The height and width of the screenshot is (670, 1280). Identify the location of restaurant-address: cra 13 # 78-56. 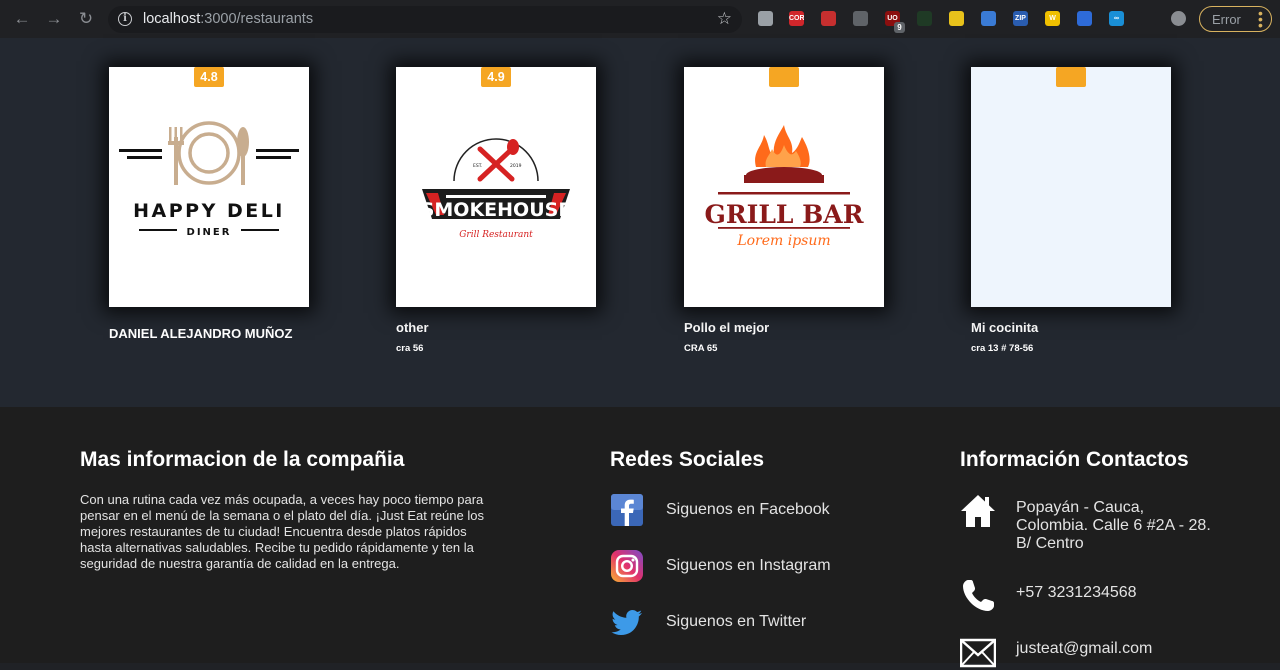
(1002, 348).